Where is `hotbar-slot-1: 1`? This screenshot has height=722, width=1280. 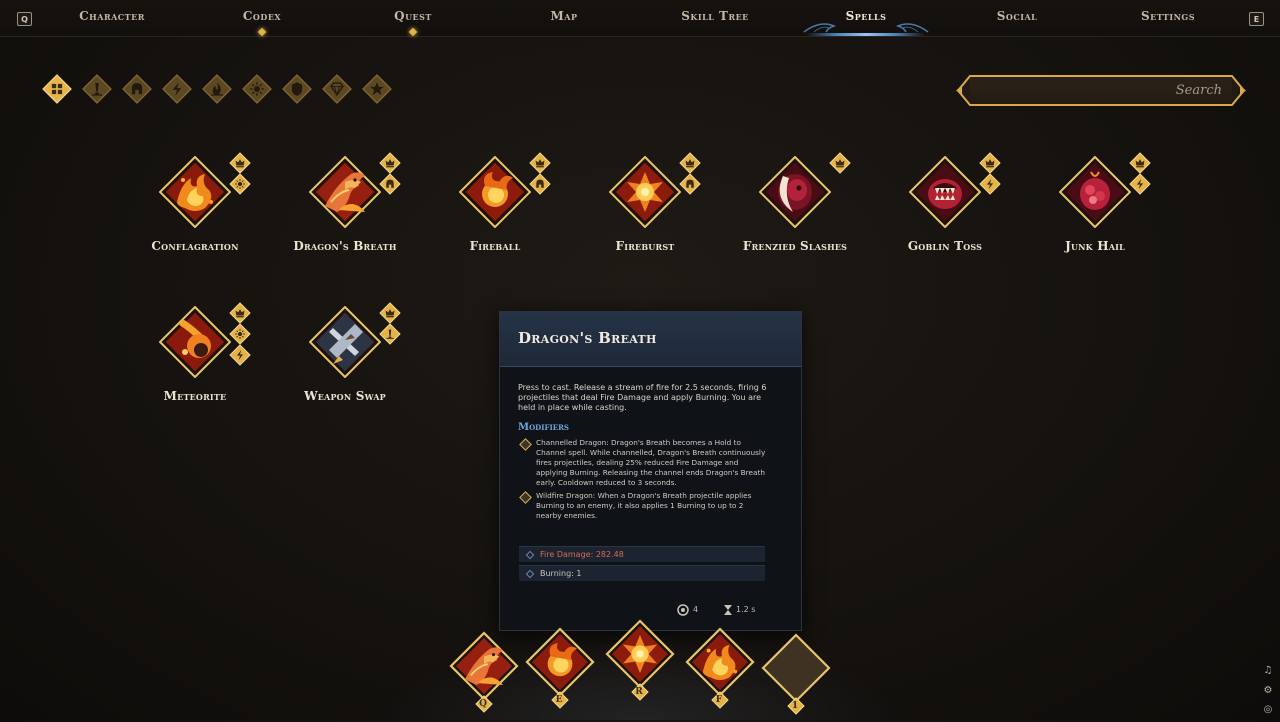 hotbar-slot-1: 1 is located at coordinates (796, 673).